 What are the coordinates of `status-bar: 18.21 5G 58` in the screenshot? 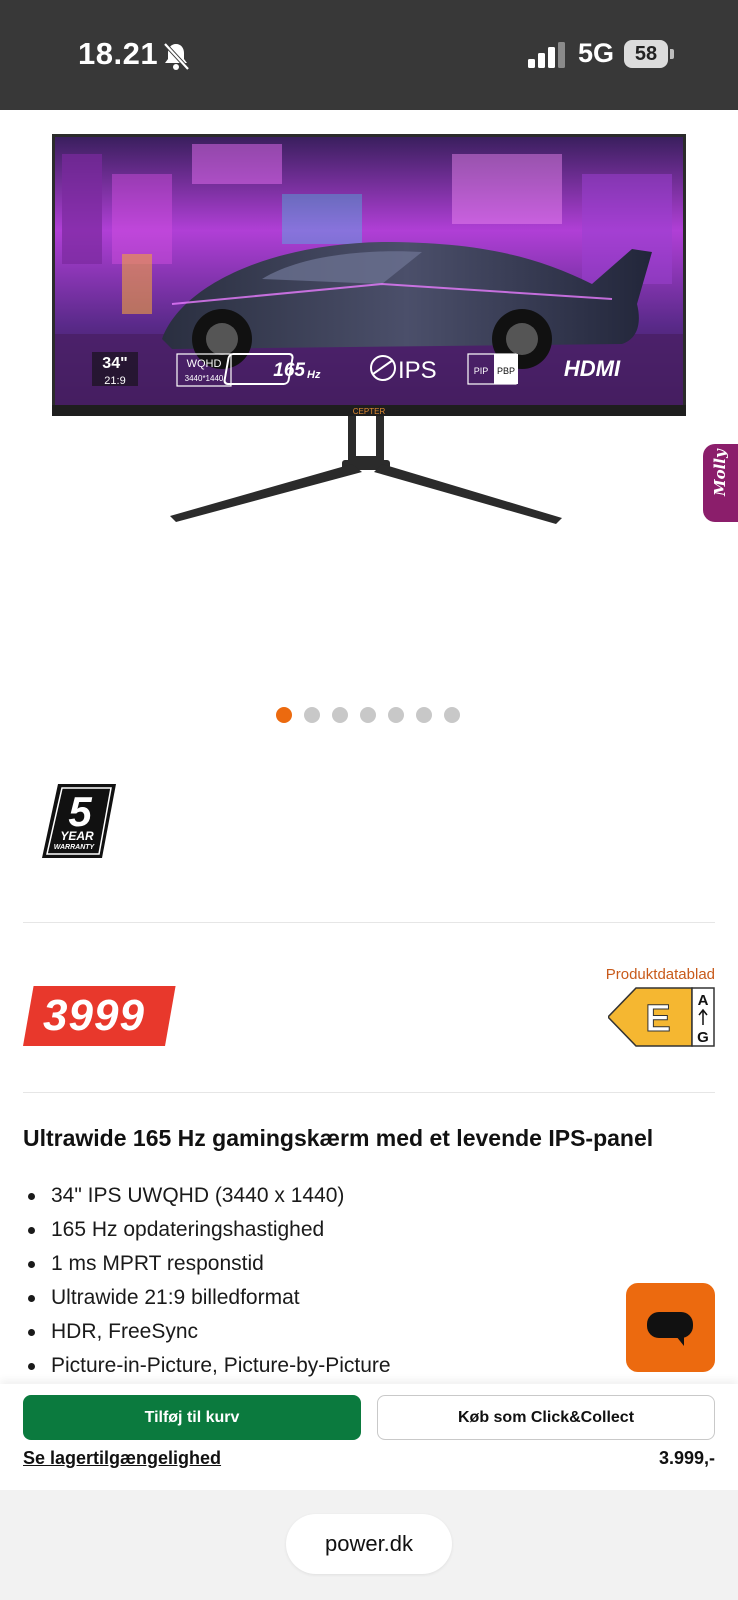 It's located at (369, 55).